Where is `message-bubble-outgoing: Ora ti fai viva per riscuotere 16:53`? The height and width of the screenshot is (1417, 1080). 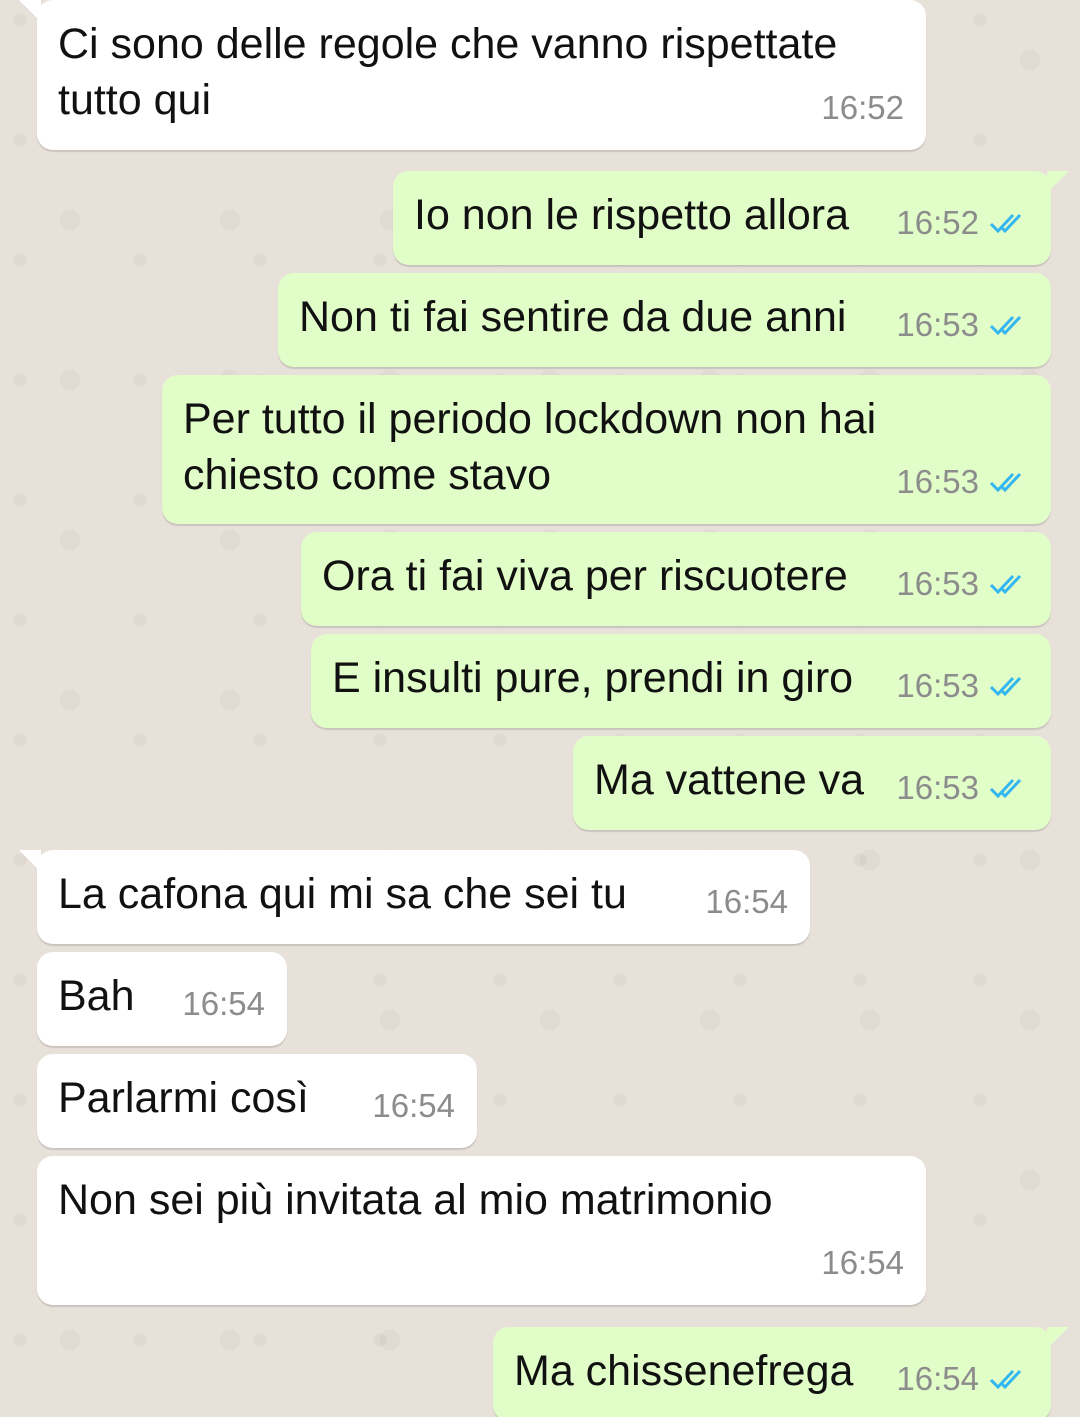 message-bubble-outgoing: Ora ti fai viva per riscuotere 16:53 is located at coordinates (676, 579).